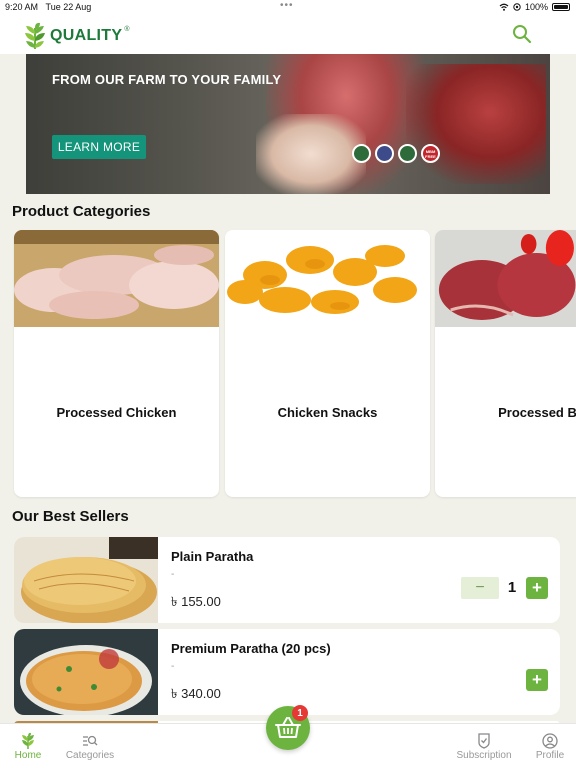 Image resolution: width=576 pixels, height=768 pixels. I want to click on shield-check-icon, so click(484, 741).